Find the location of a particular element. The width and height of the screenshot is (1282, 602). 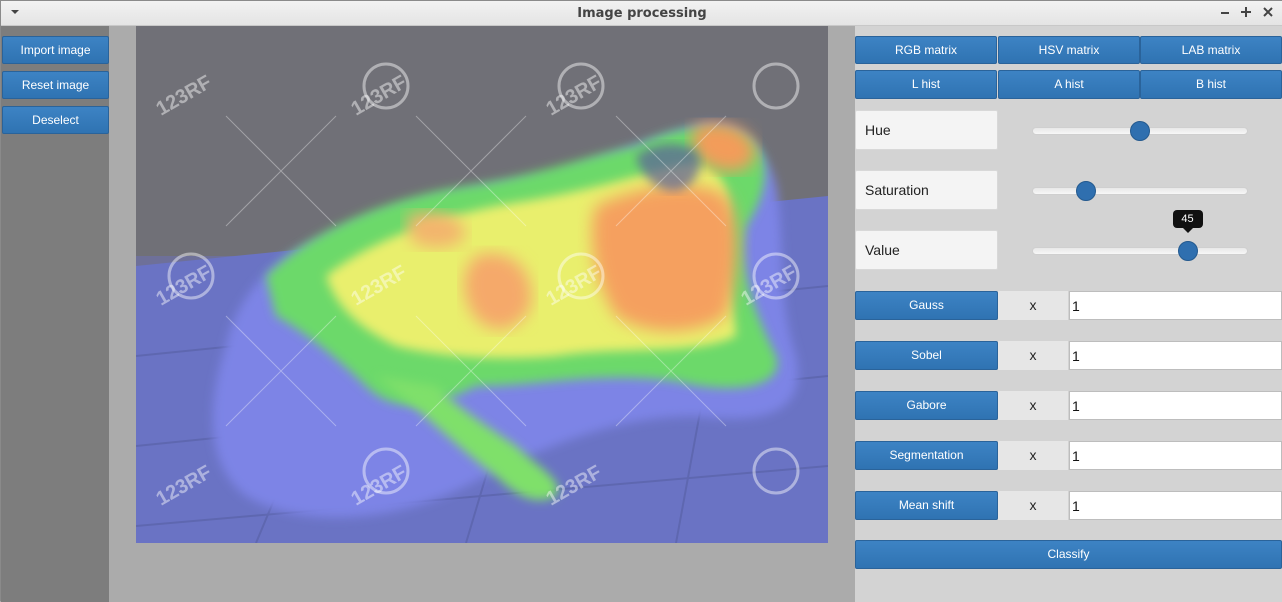

a-hist-button: A hist is located at coordinates (1069, 84).